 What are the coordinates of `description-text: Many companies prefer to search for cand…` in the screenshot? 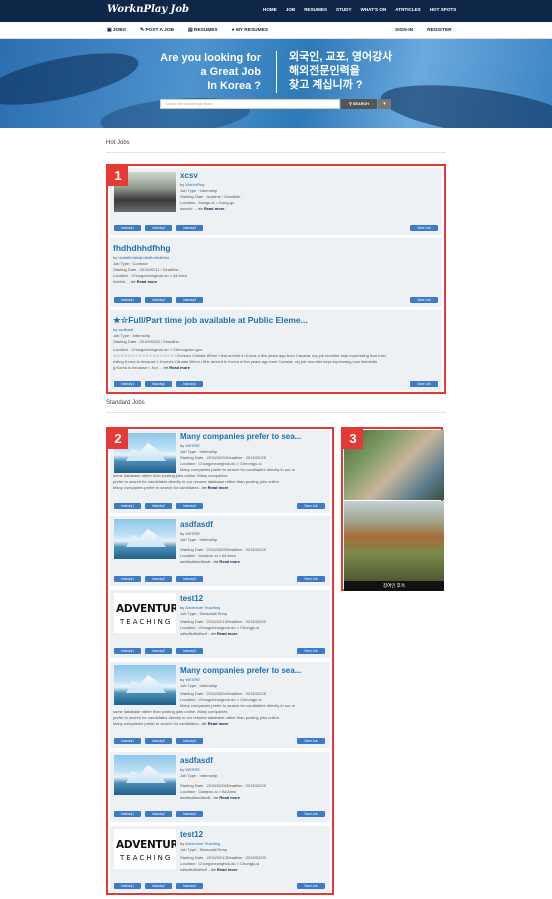 It's located at (157, 723).